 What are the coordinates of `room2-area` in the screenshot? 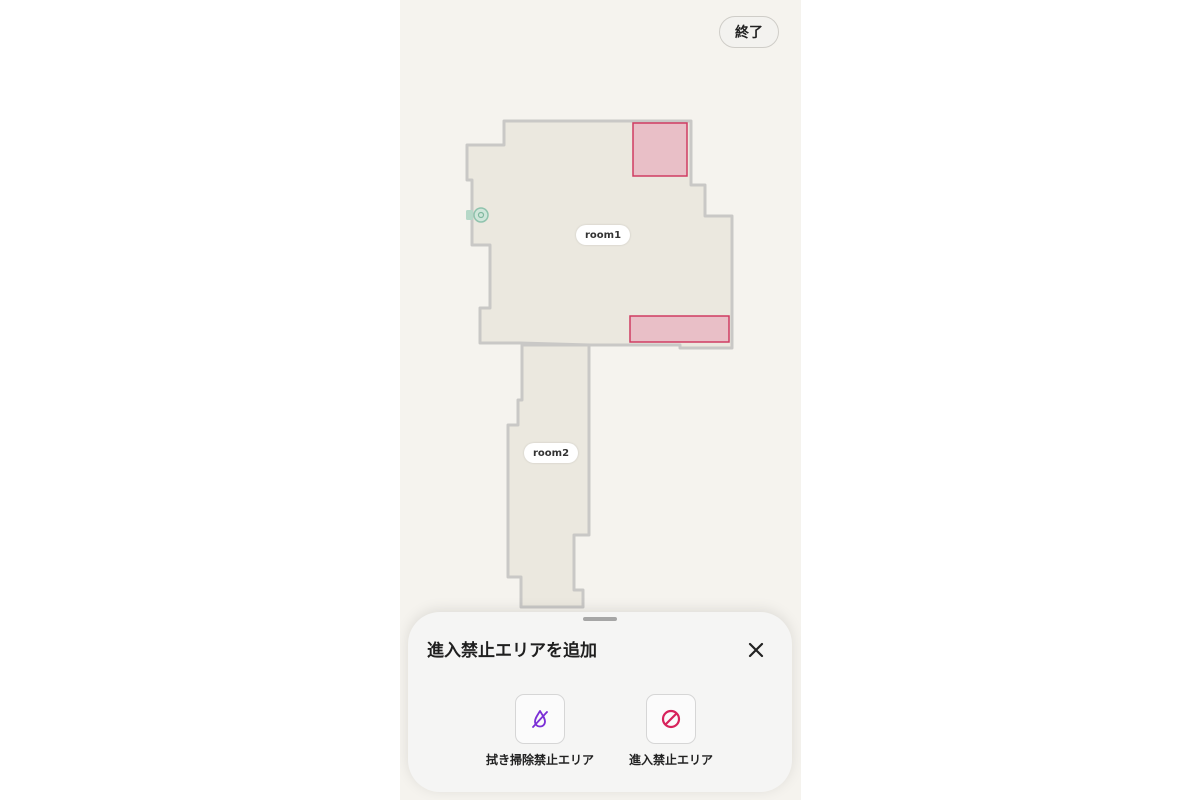 It's located at (548, 476).